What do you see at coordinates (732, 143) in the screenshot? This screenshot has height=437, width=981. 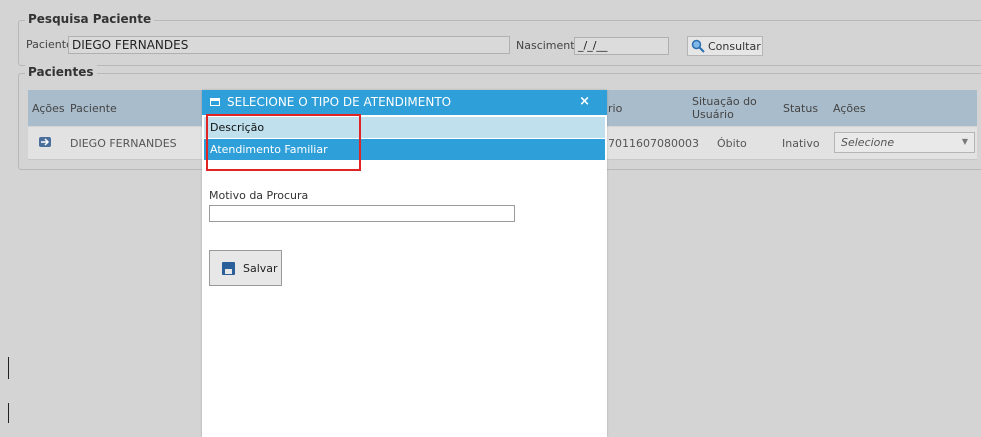 I see `row-situacao: Óbito` at bounding box center [732, 143].